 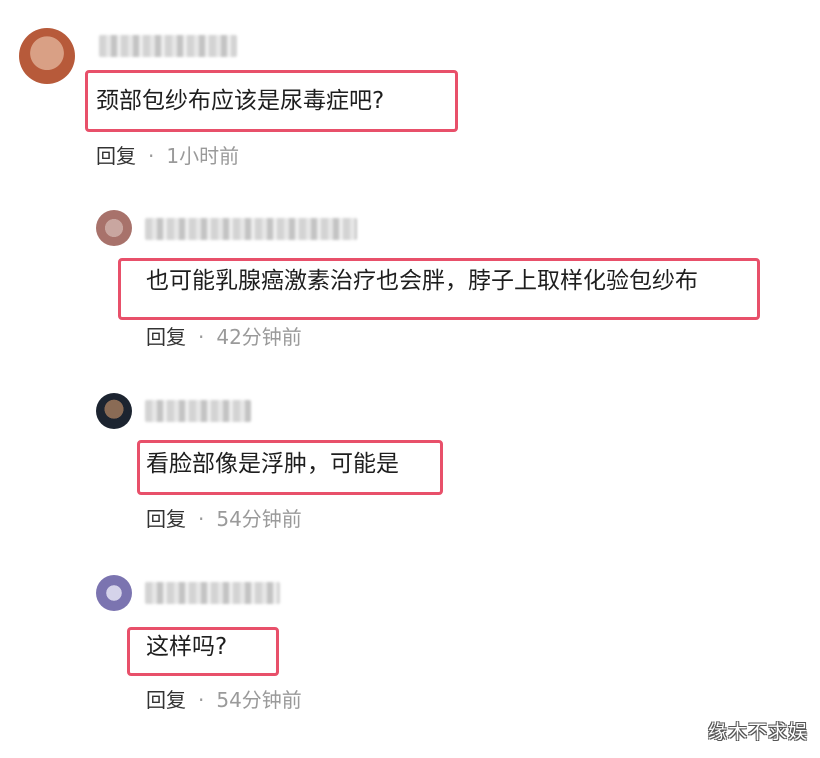 What do you see at coordinates (187, 647) in the screenshot?
I see `comment-text: 这样吗?` at bounding box center [187, 647].